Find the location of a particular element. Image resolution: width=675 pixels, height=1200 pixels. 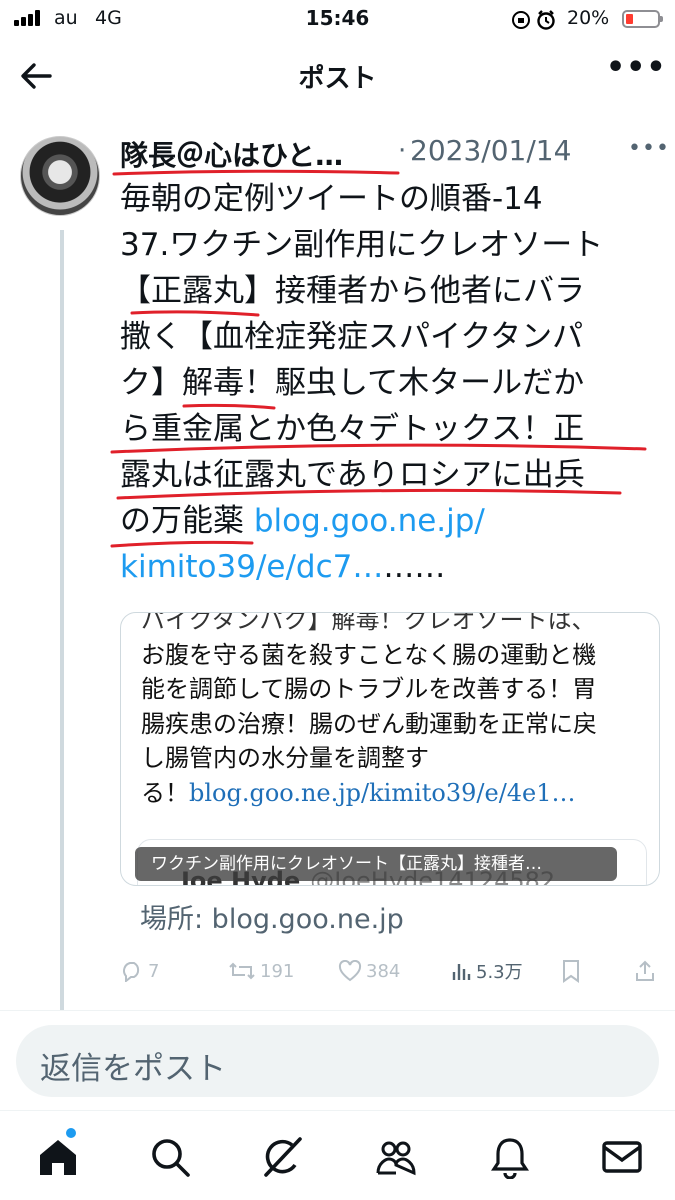

communities-icon is located at coordinates (396, 1158).